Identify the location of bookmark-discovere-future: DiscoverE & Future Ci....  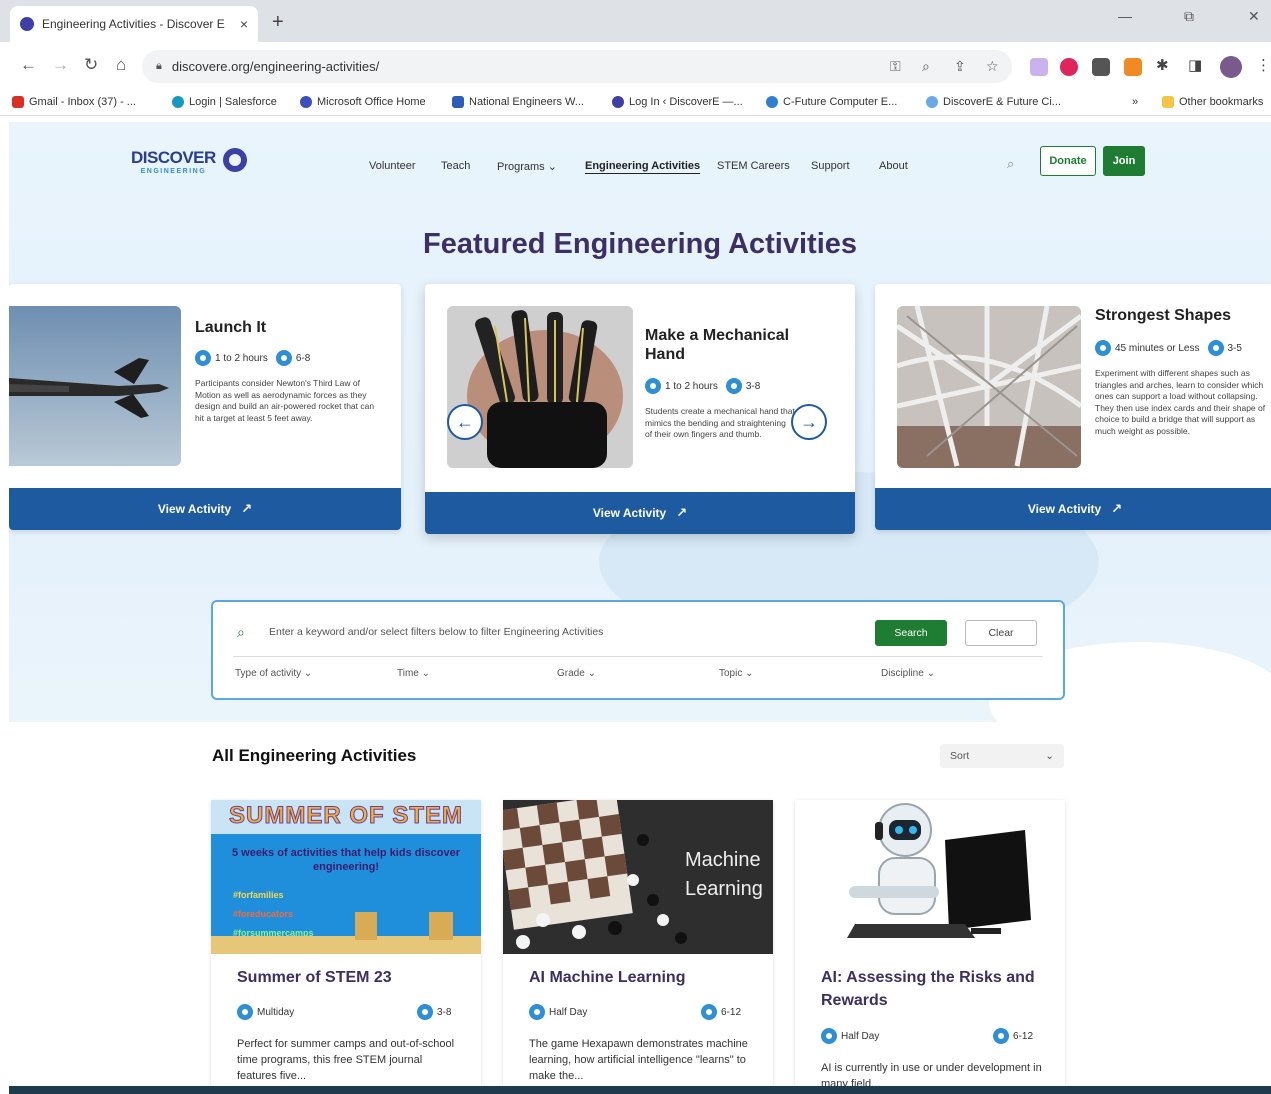
(993, 102).